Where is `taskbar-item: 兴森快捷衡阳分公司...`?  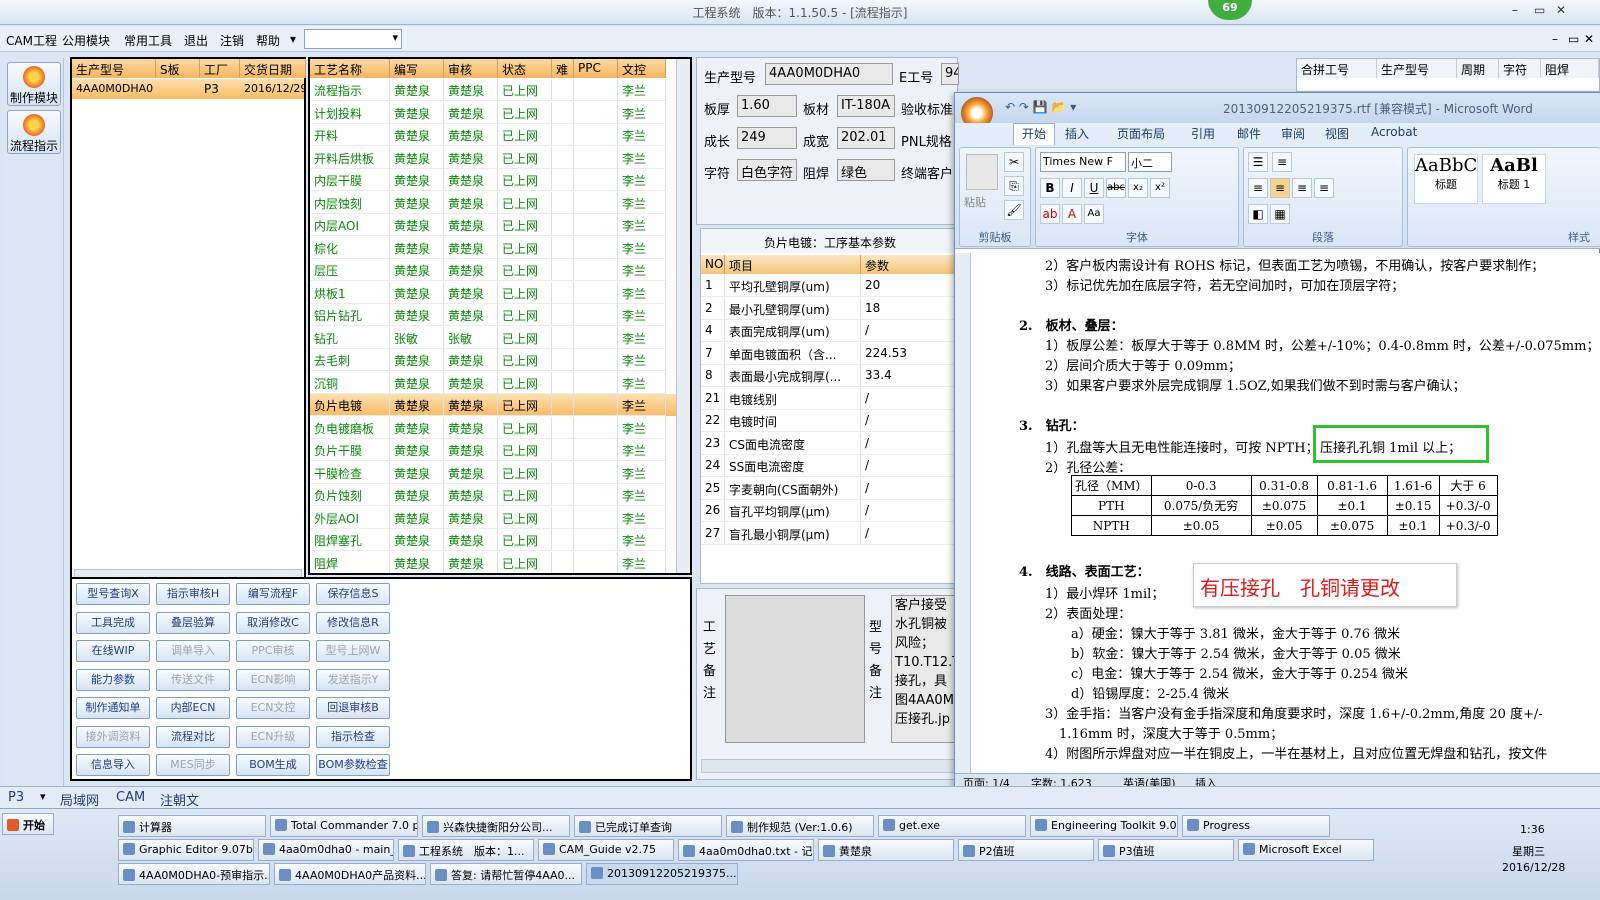
taskbar-item: 兴森快捷衡阳分公司... is located at coordinates (496, 826).